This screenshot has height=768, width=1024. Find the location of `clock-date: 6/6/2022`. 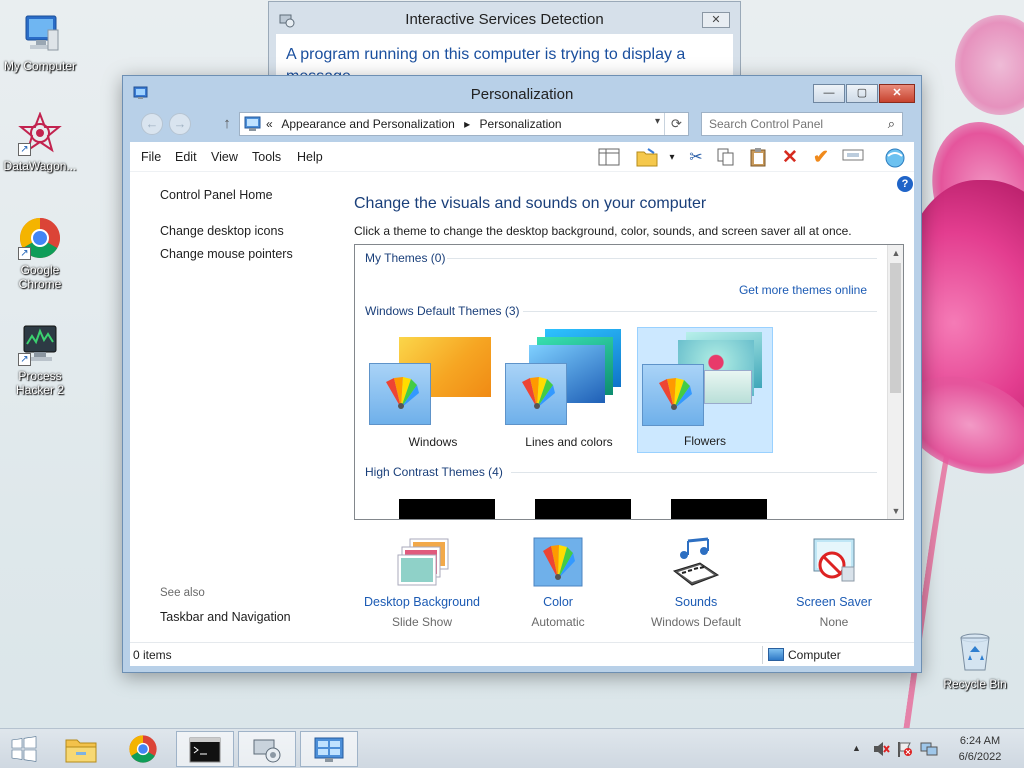

clock-date: 6/6/2022 is located at coordinates (980, 757).